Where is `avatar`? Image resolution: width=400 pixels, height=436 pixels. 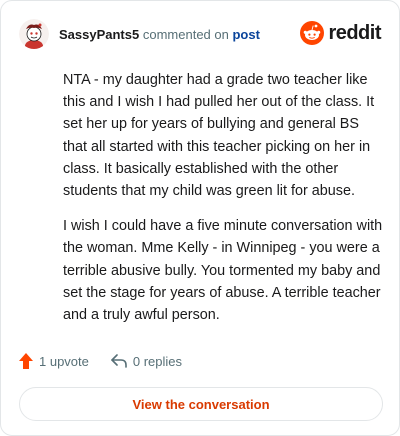 avatar is located at coordinates (34, 34).